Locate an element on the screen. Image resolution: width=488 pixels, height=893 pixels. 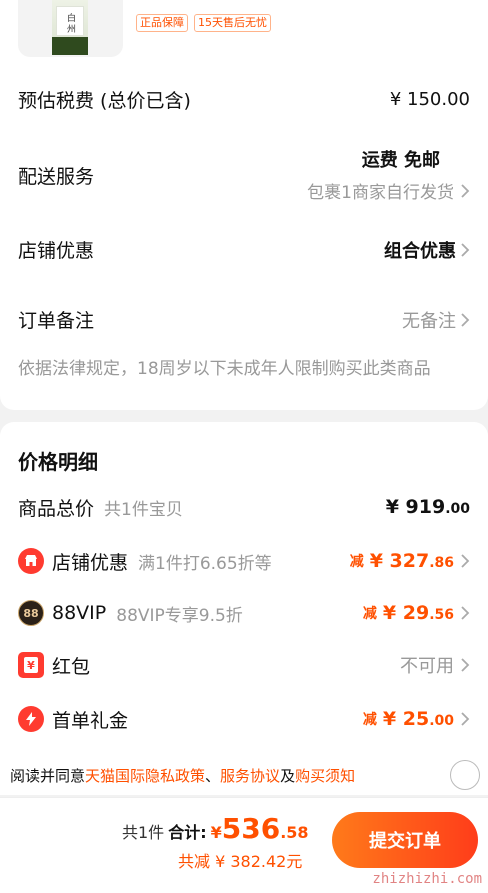
store-discount-detail-sub: 满1件打6.65折等 is located at coordinates (205, 563).